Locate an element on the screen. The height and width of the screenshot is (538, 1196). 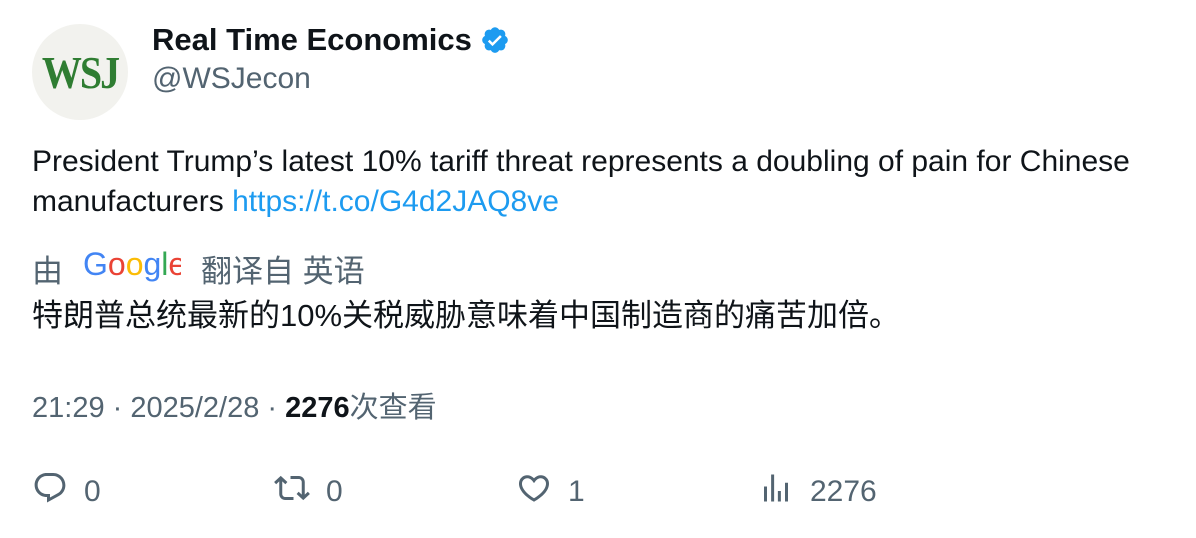
views-button: 2276 is located at coordinates (817, 492).